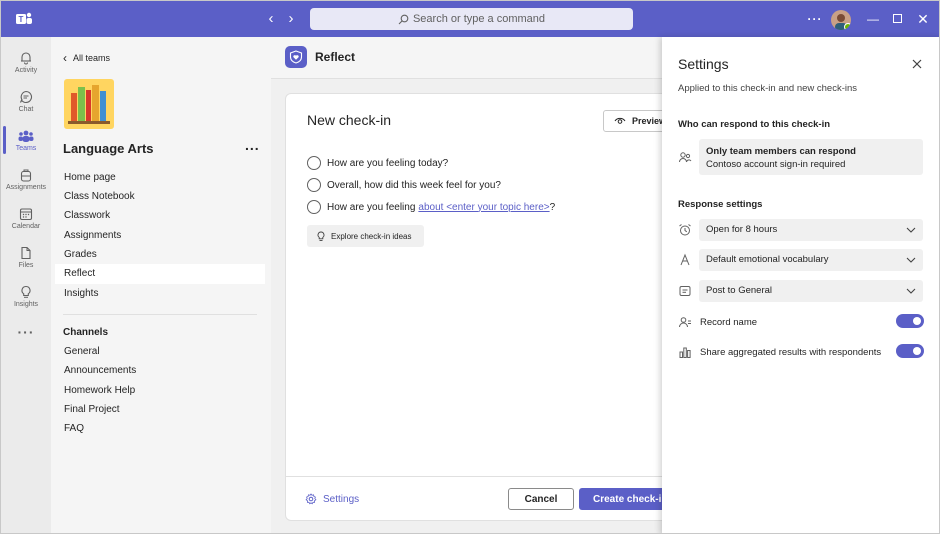 The width and height of the screenshot is (940, 534). Describe the element at coordinates (685, 259) in the screenshot. I see `vocabulary-icon` at that location.